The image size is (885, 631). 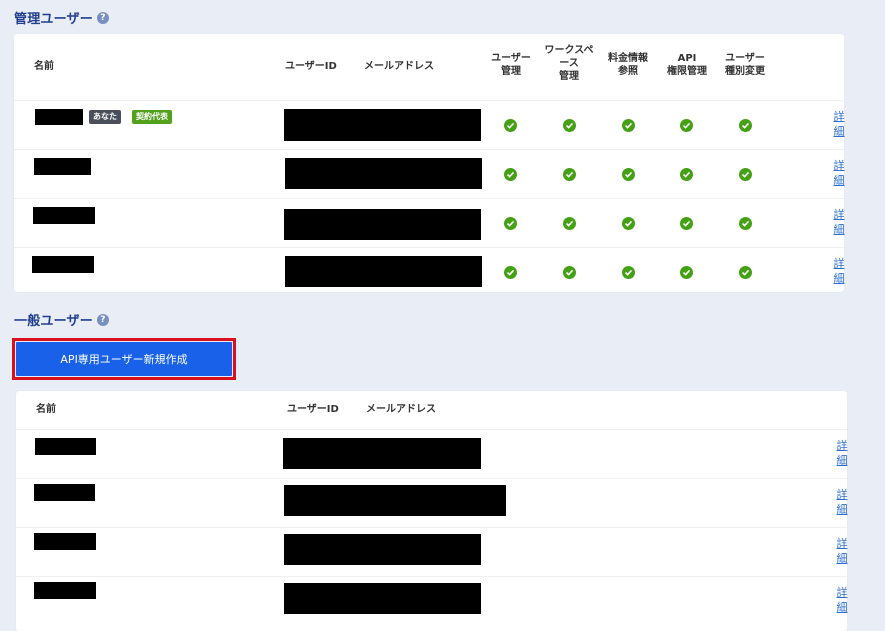 I want to click on header-perm-api: API 権限管理, so click(x=687, y=65).